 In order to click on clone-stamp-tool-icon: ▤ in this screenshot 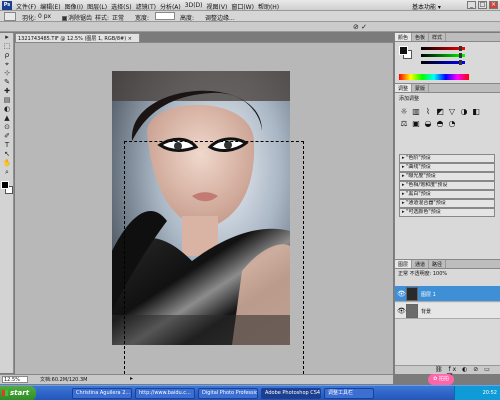, I will do `click(7, 100)`.